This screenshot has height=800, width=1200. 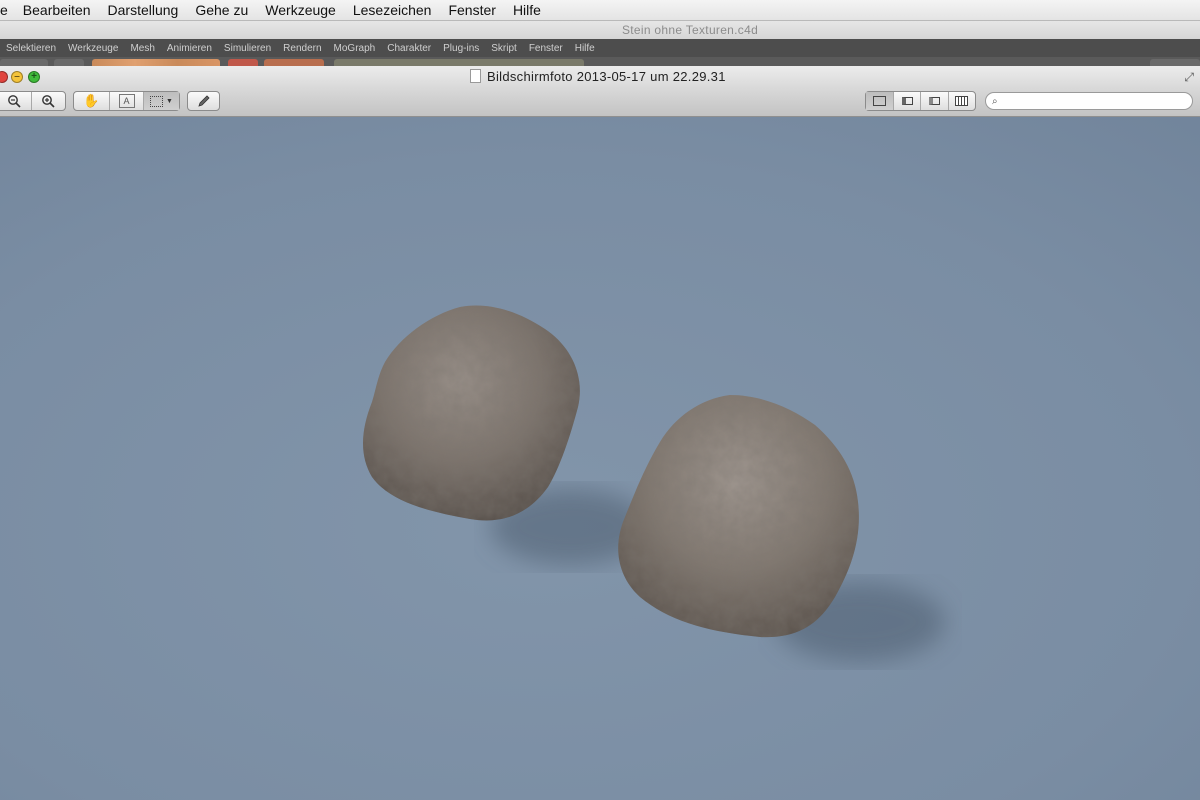 I want to click on document-icon, so click(x=475, y=76).